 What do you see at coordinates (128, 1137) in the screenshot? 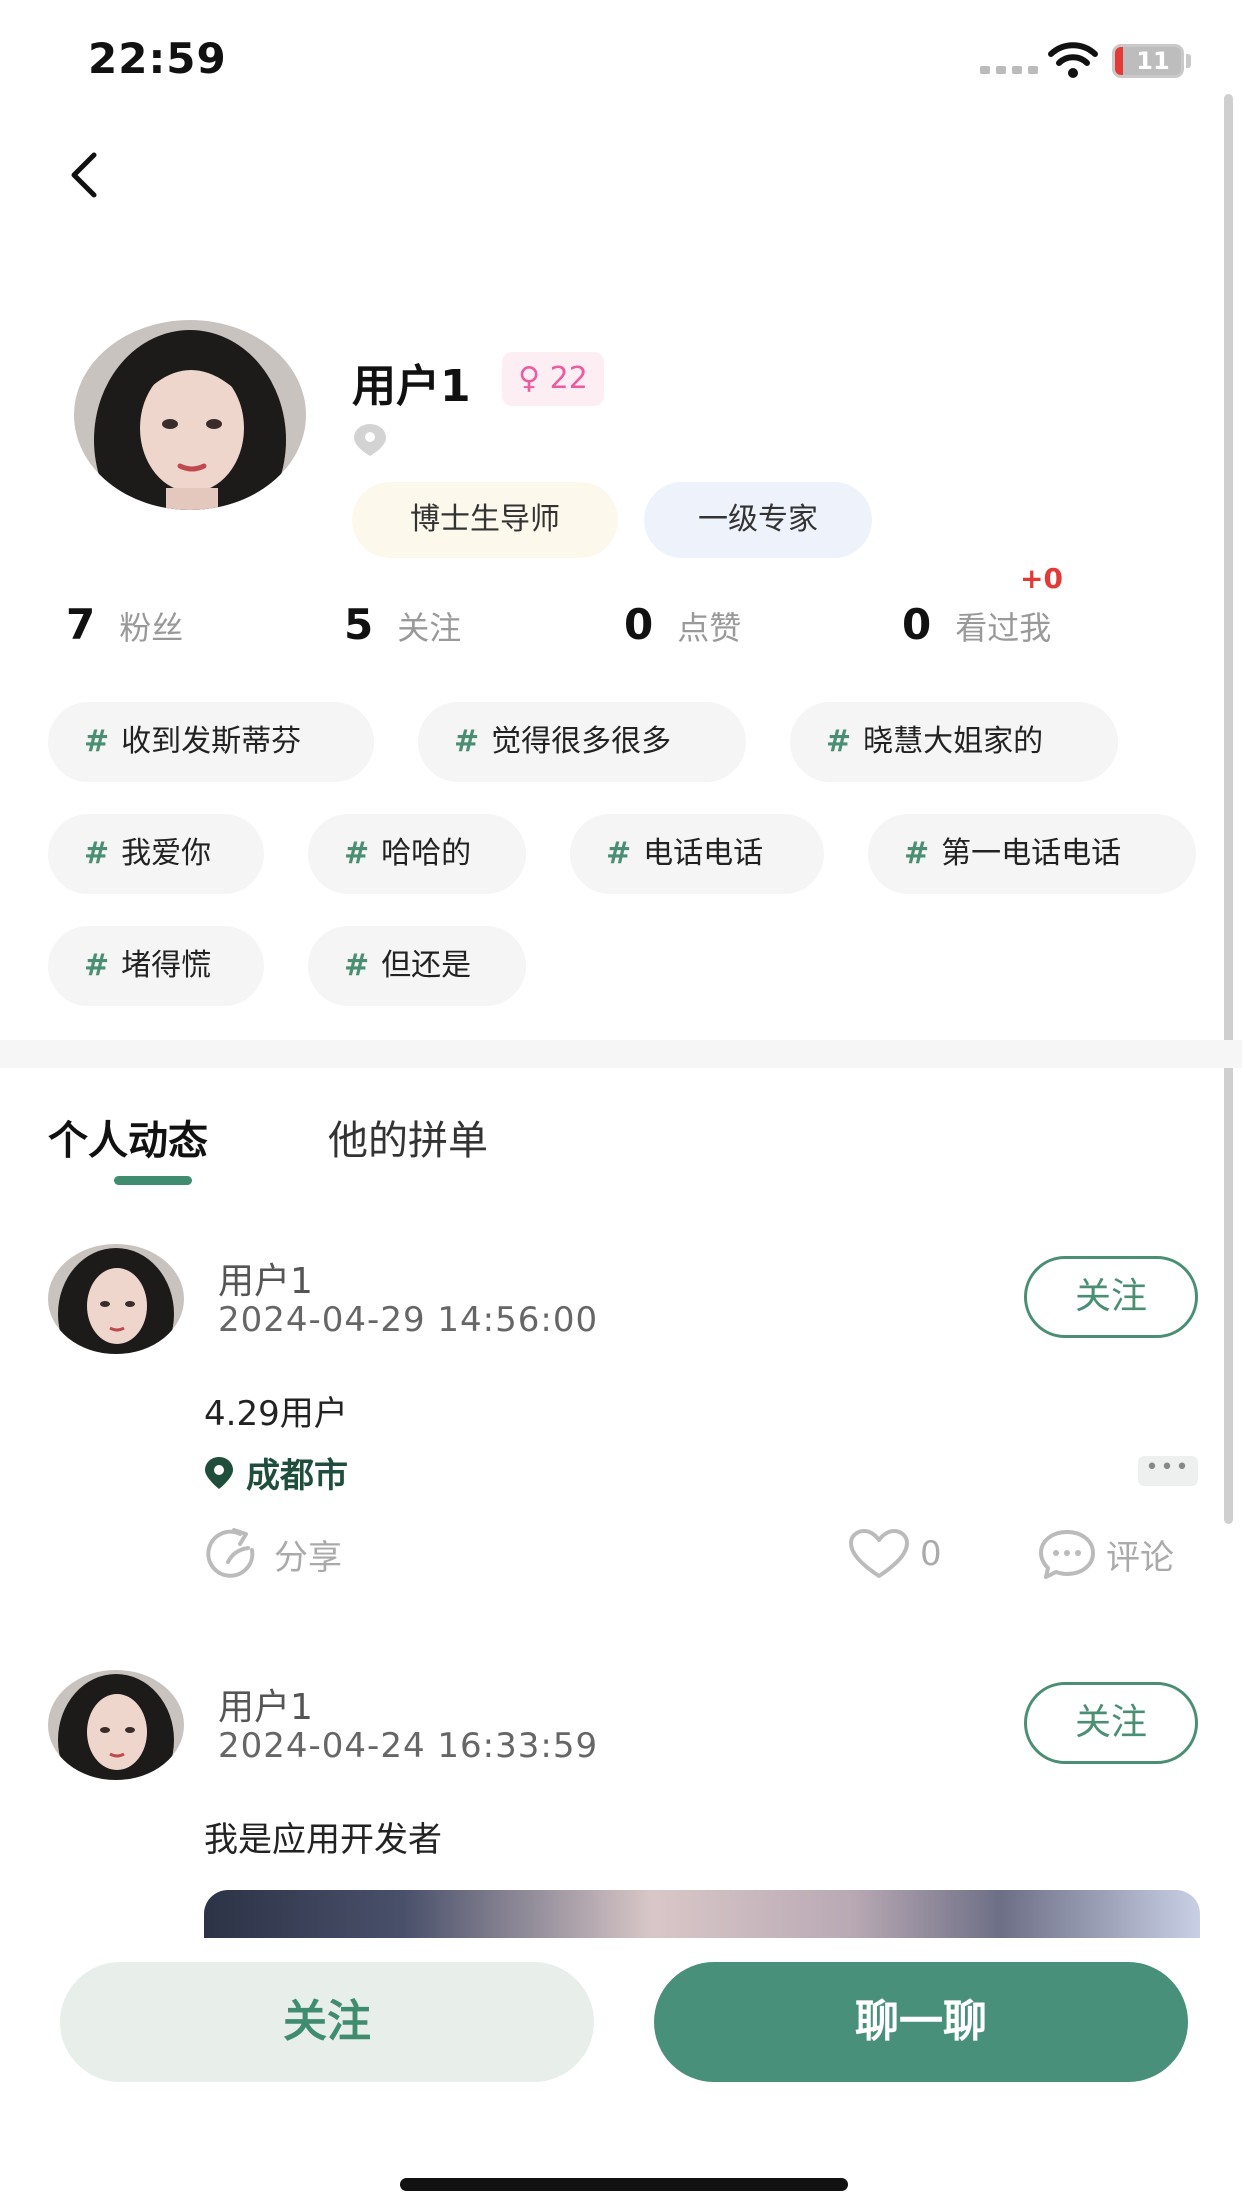
I see `tab-personal-feed: 个人动态` at bounding box center [128, 1137].